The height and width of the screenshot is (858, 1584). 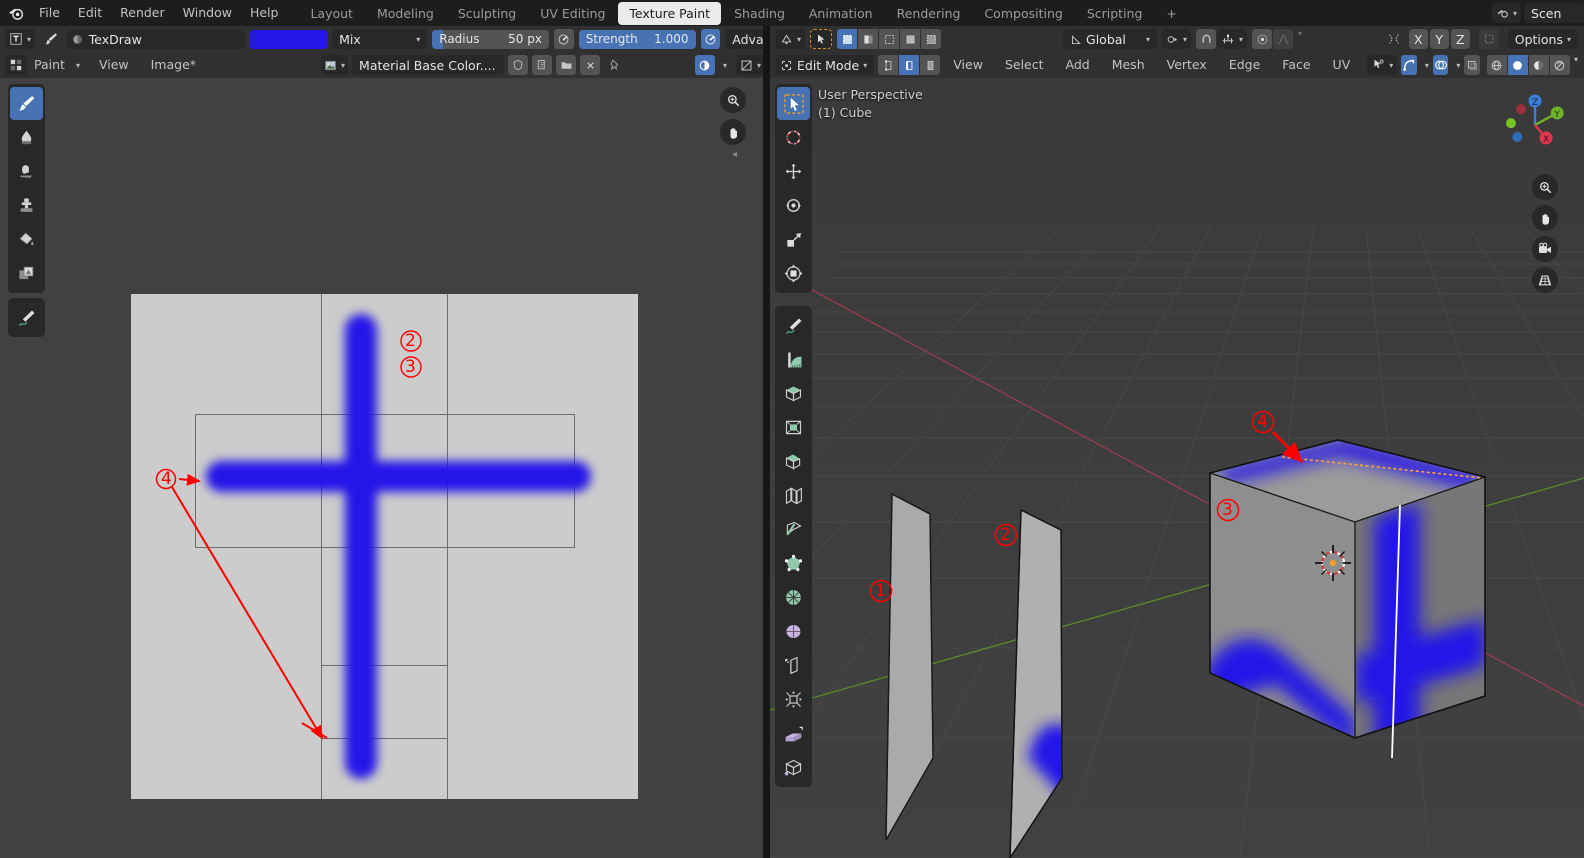 I want to click on move-tool, so click(x=793, y=171).